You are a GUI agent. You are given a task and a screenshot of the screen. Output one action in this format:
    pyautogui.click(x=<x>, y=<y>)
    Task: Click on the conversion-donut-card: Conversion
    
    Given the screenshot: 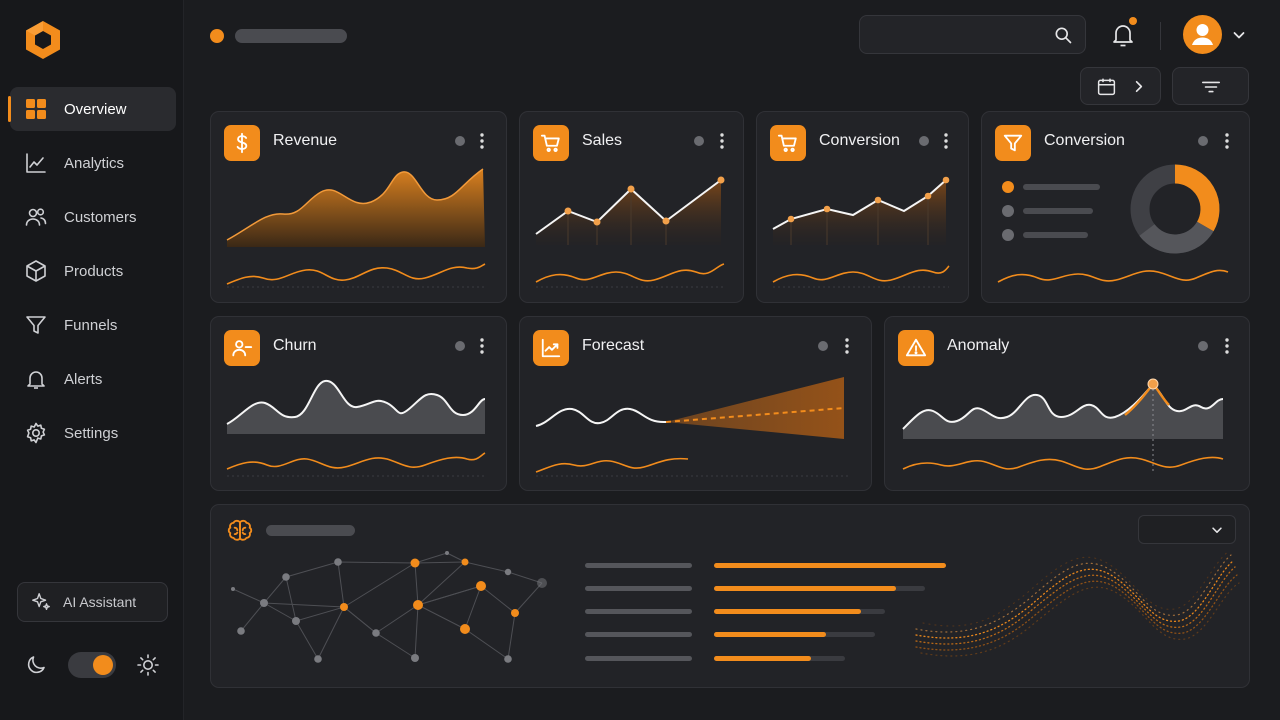 What is the action you would take?
    pyautogui.click(x=1115, y=207)
    